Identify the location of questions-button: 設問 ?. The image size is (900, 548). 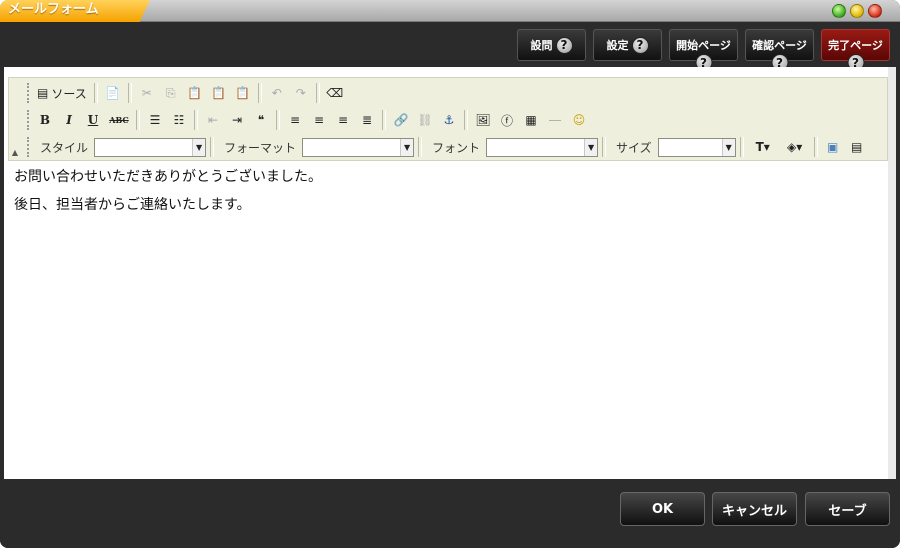
(551, 45).